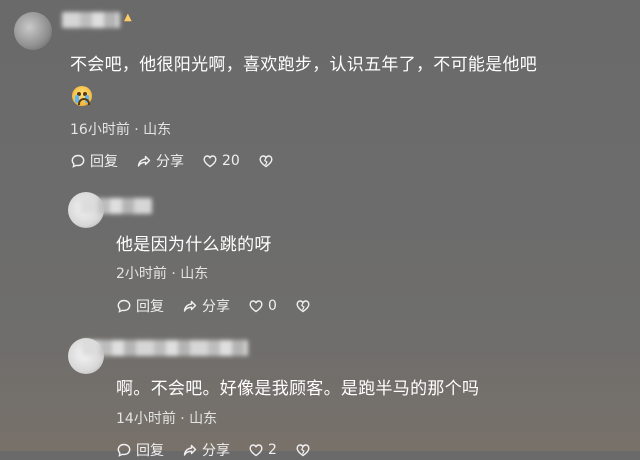  Describe the element at coordinates (298, 389) in the screenshot. I see `comment-text: 啊。不会吧。好像是我顾客。是跑半马的那个吗` at that location.